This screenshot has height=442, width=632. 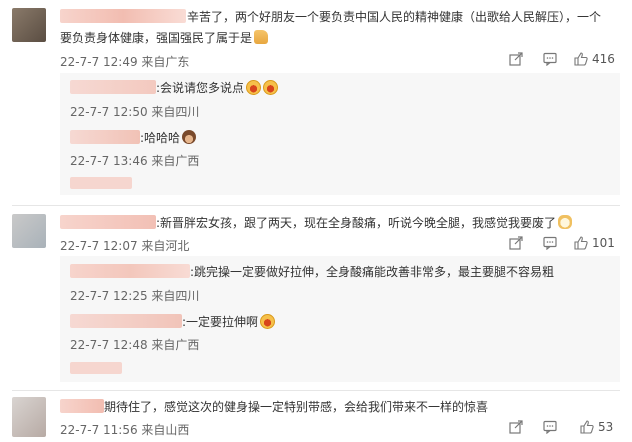 I want to click on reply-meta: 22-7-7 13:46 来自广西, so click(x=135, y=161).